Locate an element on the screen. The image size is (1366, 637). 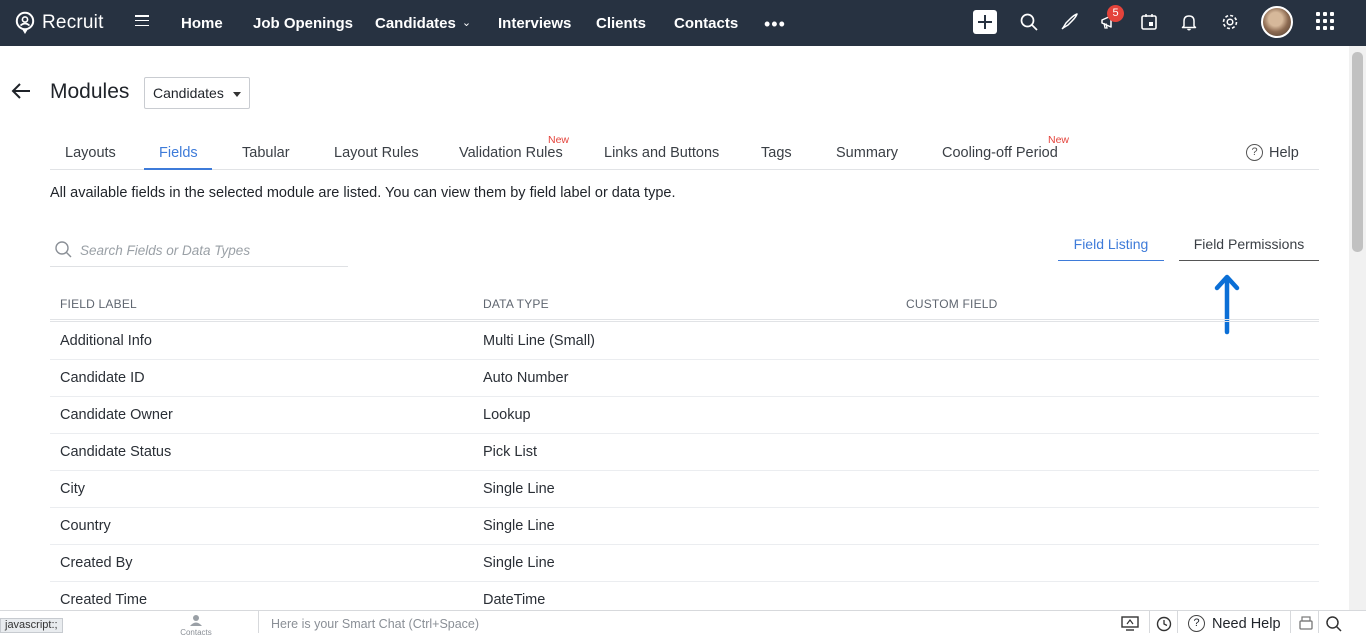
data-type-cell: Multi Line (Small) is located at coordinates (539, 341).